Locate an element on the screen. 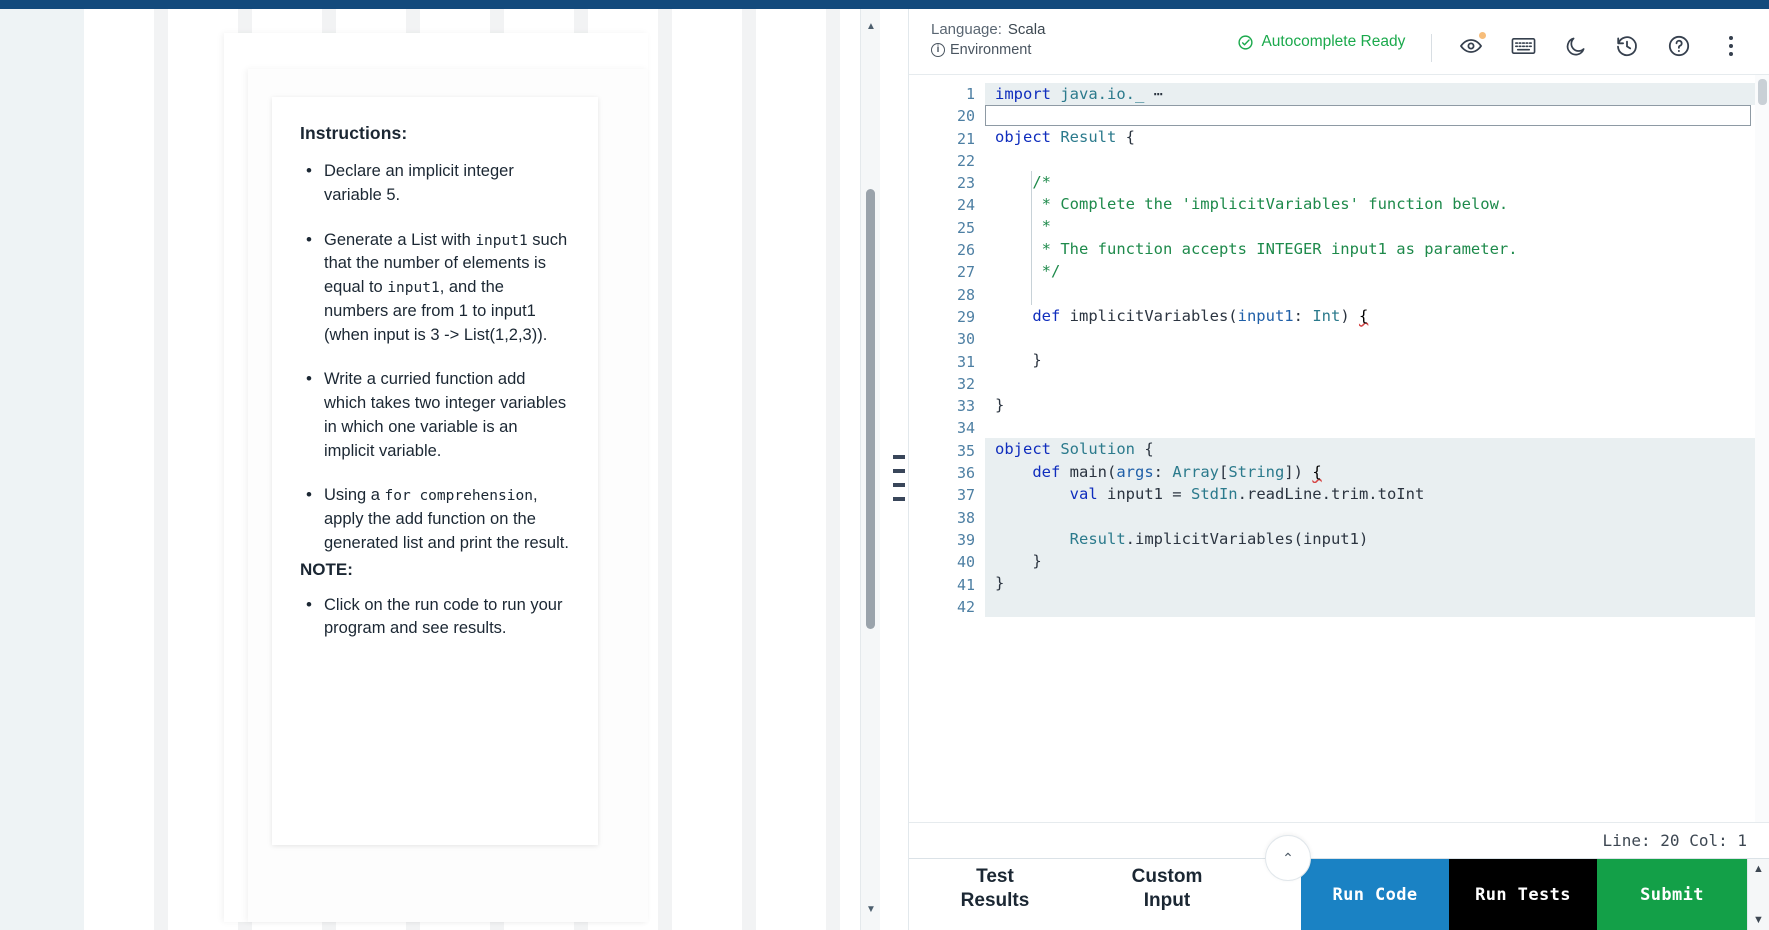  inline-code: for comprehension is located at coordinates (458, 496).